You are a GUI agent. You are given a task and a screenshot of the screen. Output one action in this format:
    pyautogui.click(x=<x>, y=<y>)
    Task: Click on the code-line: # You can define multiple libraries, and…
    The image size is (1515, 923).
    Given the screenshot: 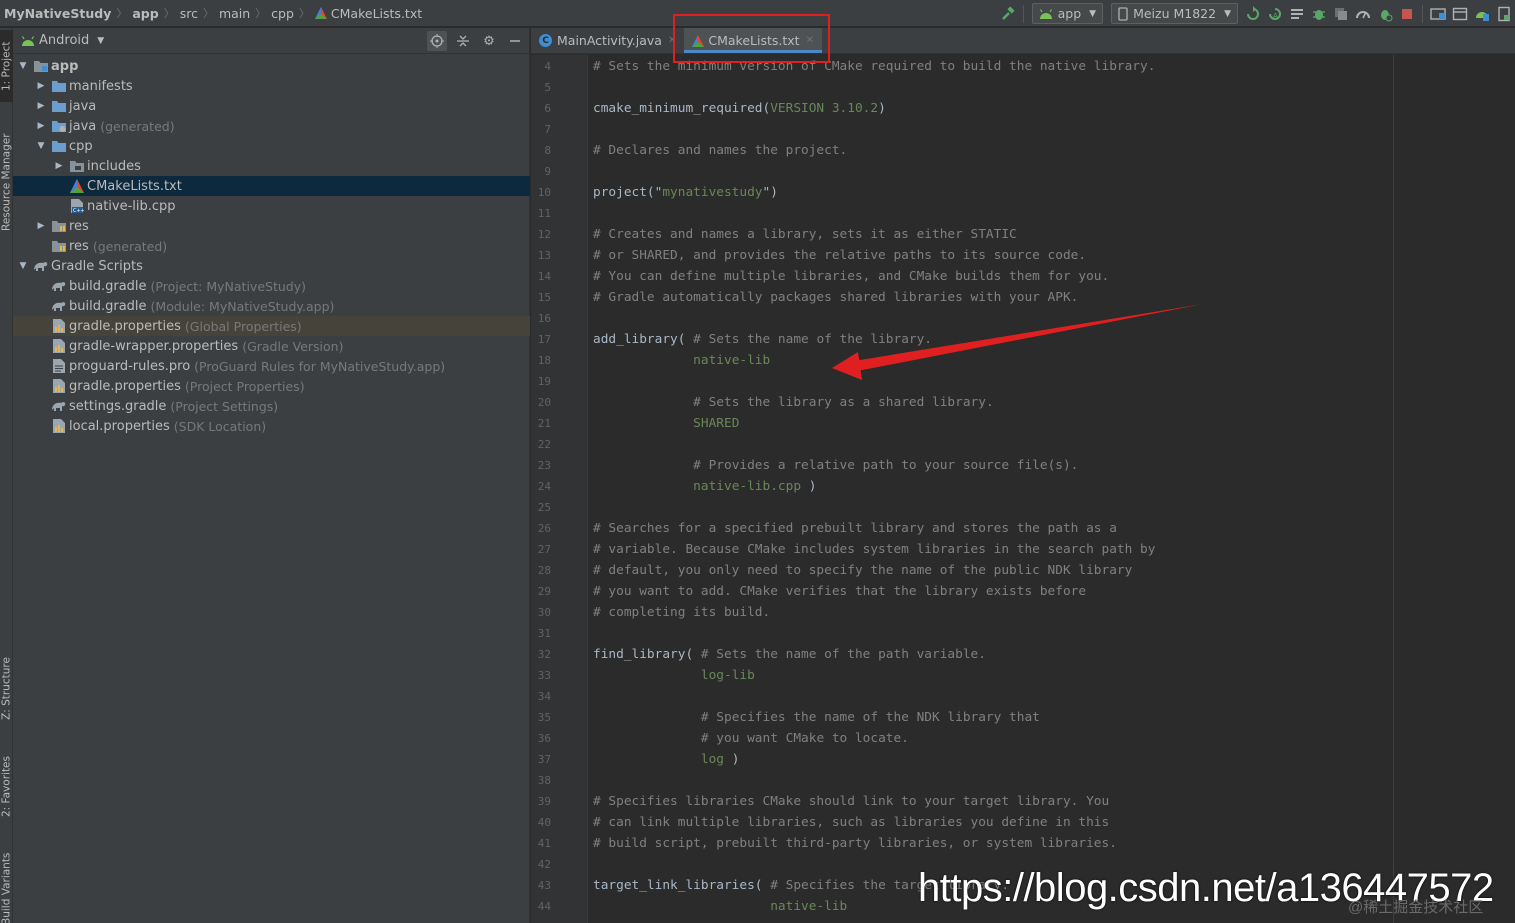 What is the action you would take?
    pyautogui.click(x=851, y=276)
    